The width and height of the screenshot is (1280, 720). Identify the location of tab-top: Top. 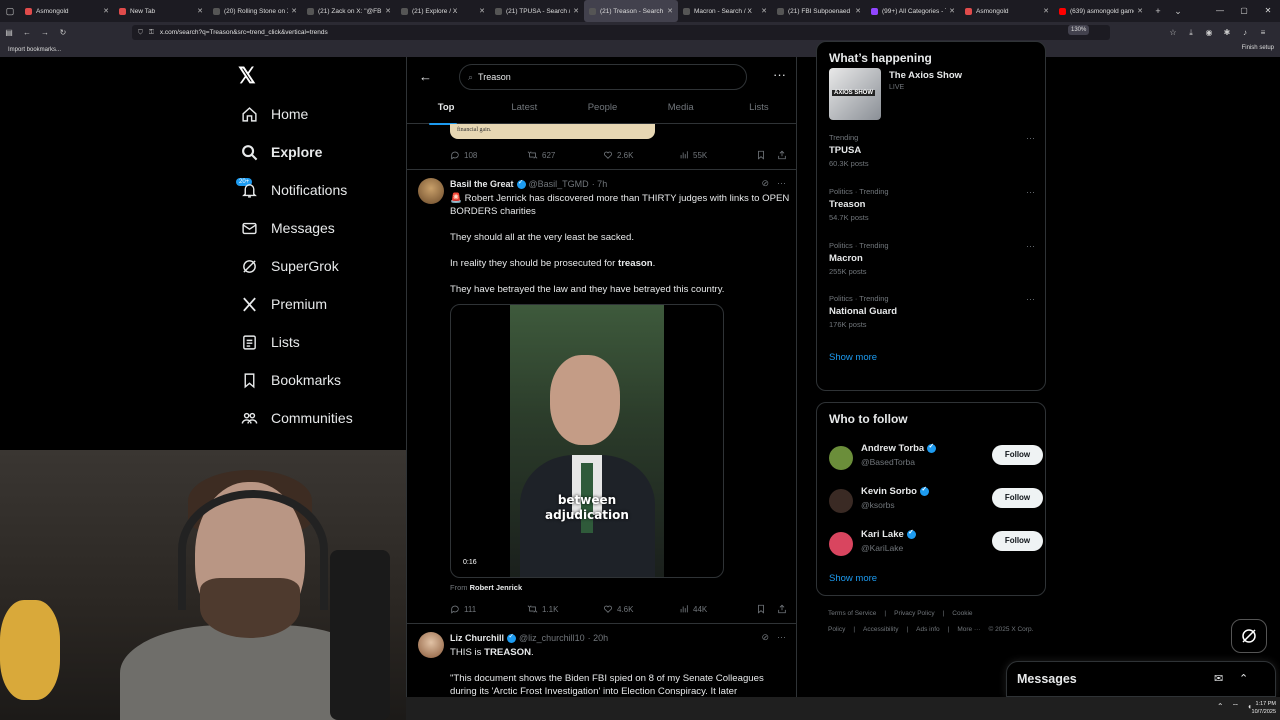
(446, 111).